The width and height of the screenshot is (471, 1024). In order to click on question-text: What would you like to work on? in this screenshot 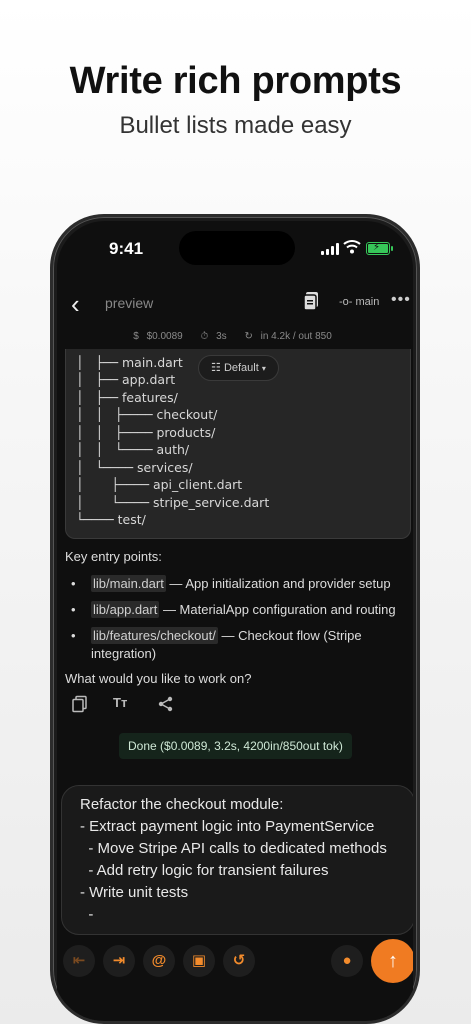, I will do `click(158, 678)`.